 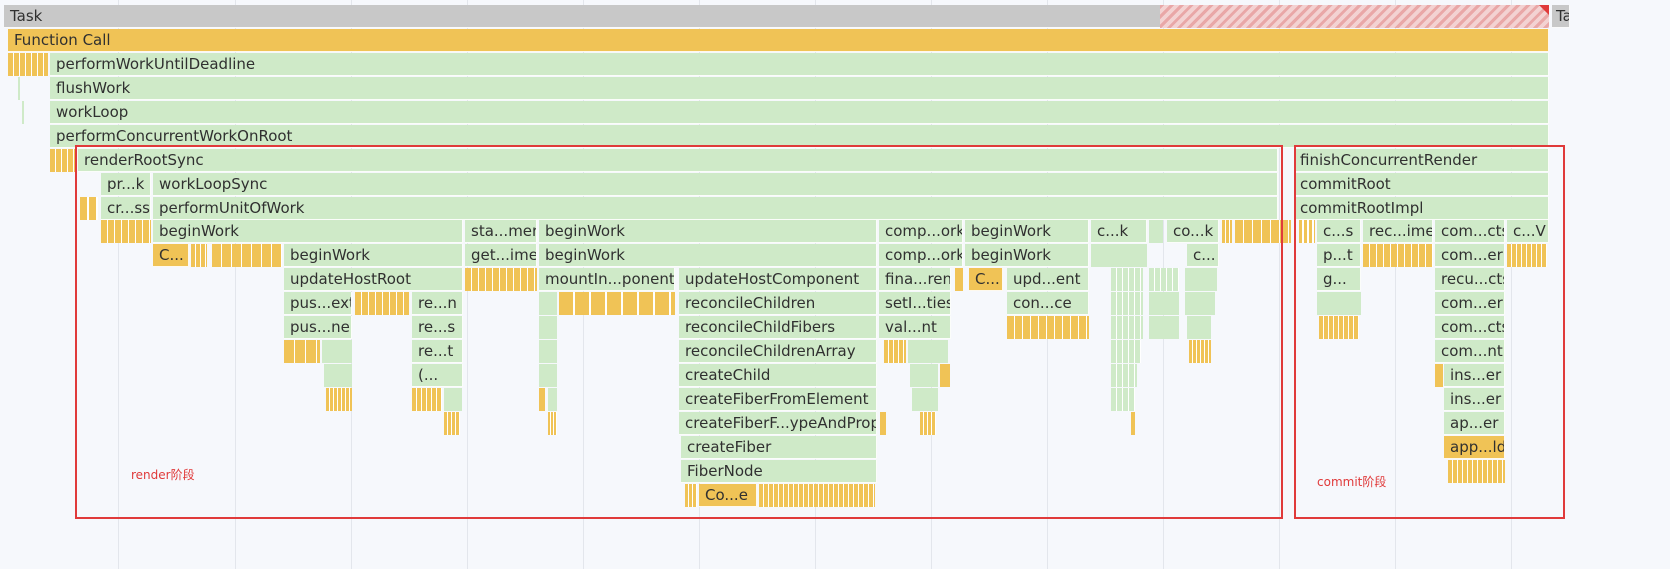 I want to click on task-bar-next: Ta, so click(x=1561, y=16).